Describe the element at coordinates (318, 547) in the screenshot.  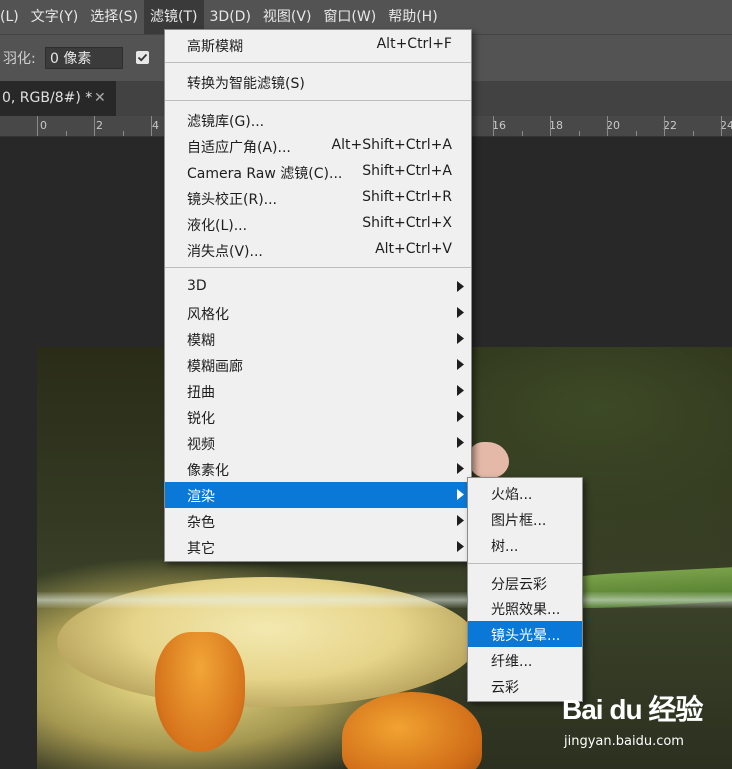
I see `menu-item-other: 其它` at that location.